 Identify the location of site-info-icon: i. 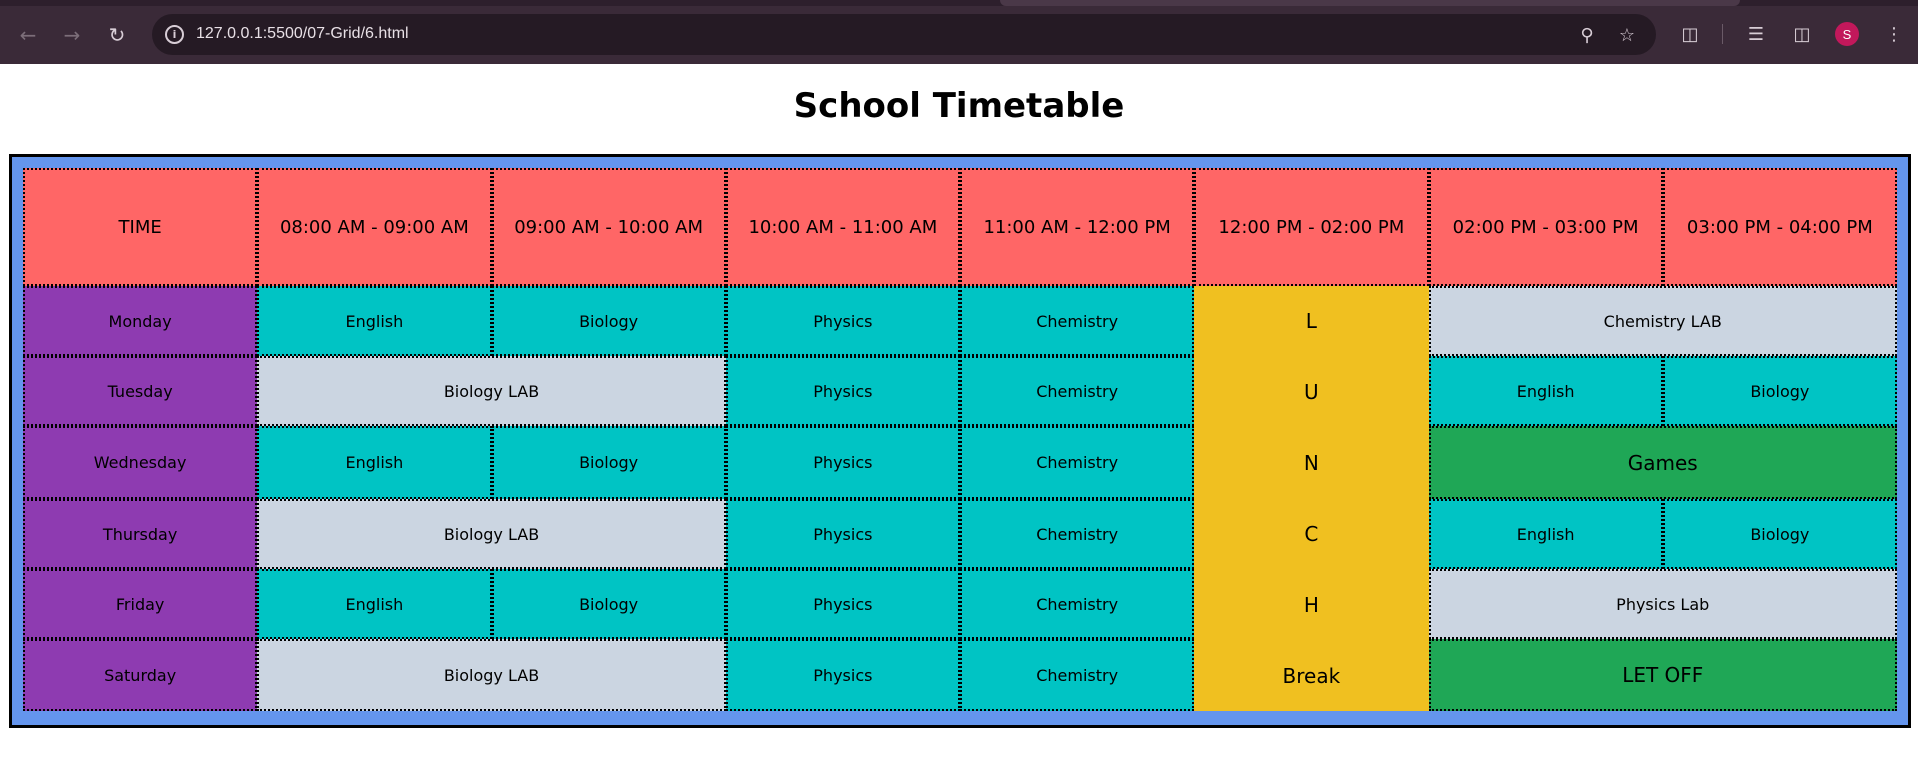
(174, 34).